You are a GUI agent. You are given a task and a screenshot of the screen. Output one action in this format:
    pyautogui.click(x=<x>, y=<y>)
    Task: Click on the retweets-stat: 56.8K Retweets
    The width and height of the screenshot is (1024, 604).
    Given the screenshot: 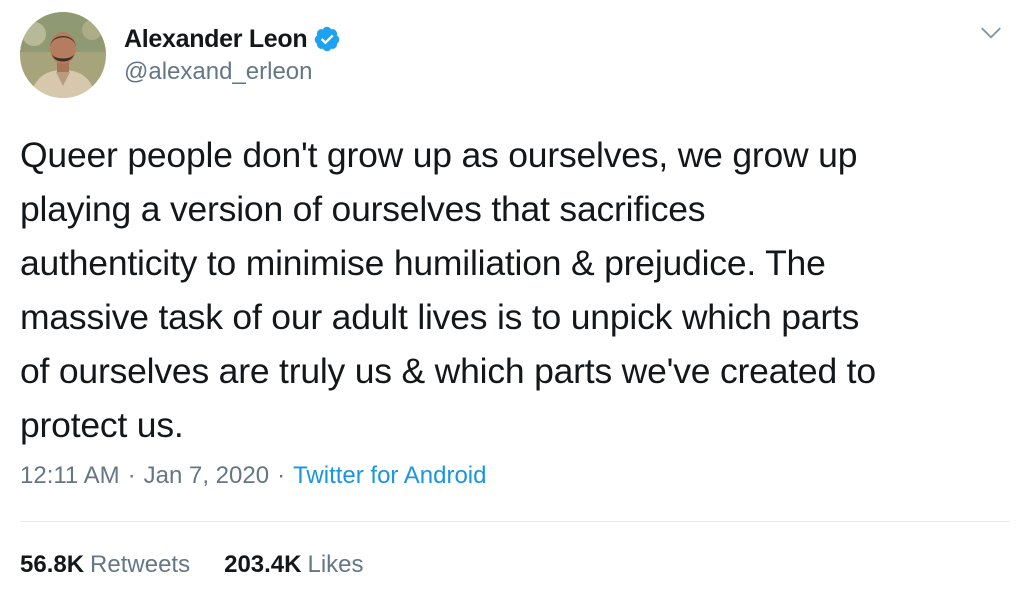 What is the action you would take?
    pyautogui.click(x=105, y=565)
    